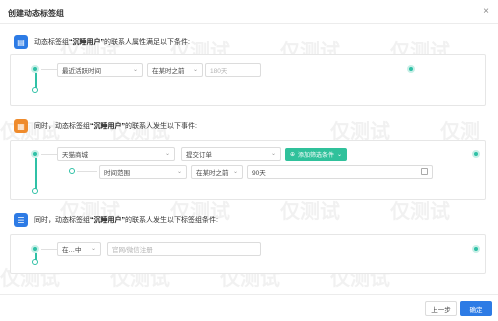  I want to click on confirm-button: 确定, so click(476, 308).